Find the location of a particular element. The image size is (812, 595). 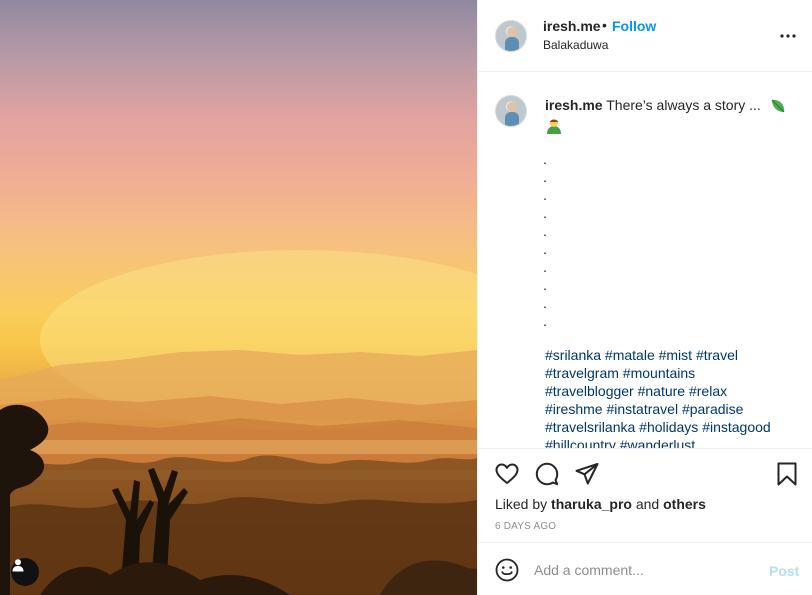

hashtag-line: #travelblogger #nature #relax is located at coordinates (665, 391).